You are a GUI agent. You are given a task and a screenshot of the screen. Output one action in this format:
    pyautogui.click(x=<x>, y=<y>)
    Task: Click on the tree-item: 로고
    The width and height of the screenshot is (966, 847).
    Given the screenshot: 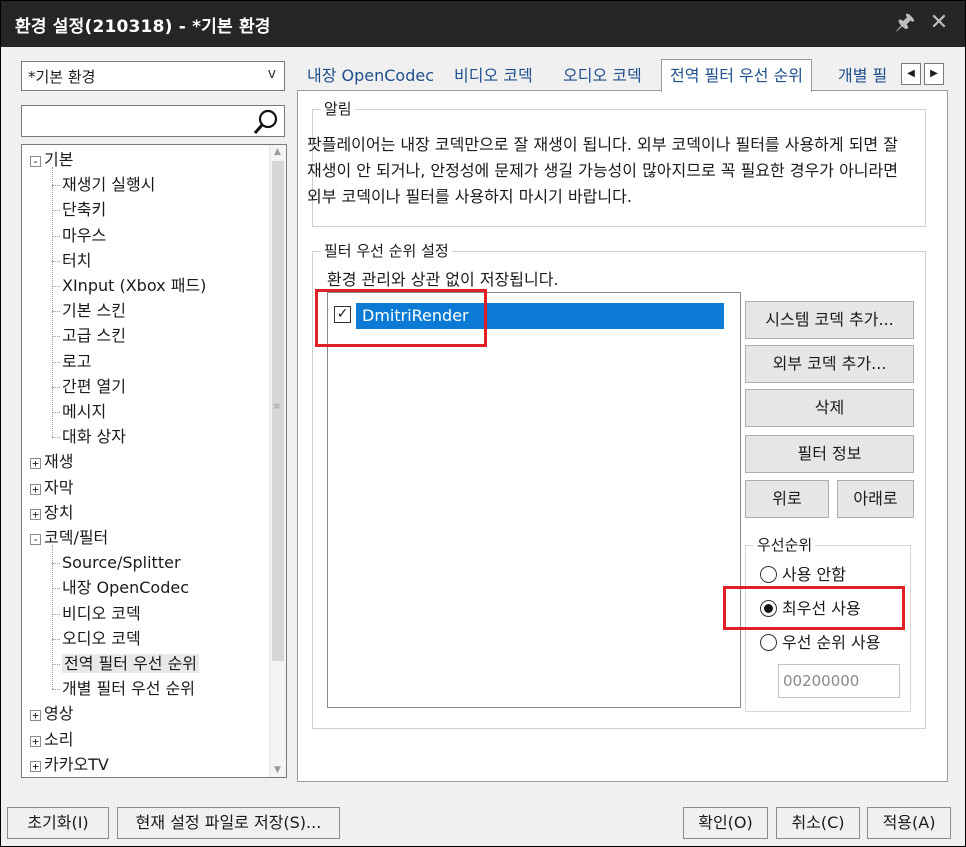 What is the action you would take?
    pyautogui.click(x=76, y=361)
    